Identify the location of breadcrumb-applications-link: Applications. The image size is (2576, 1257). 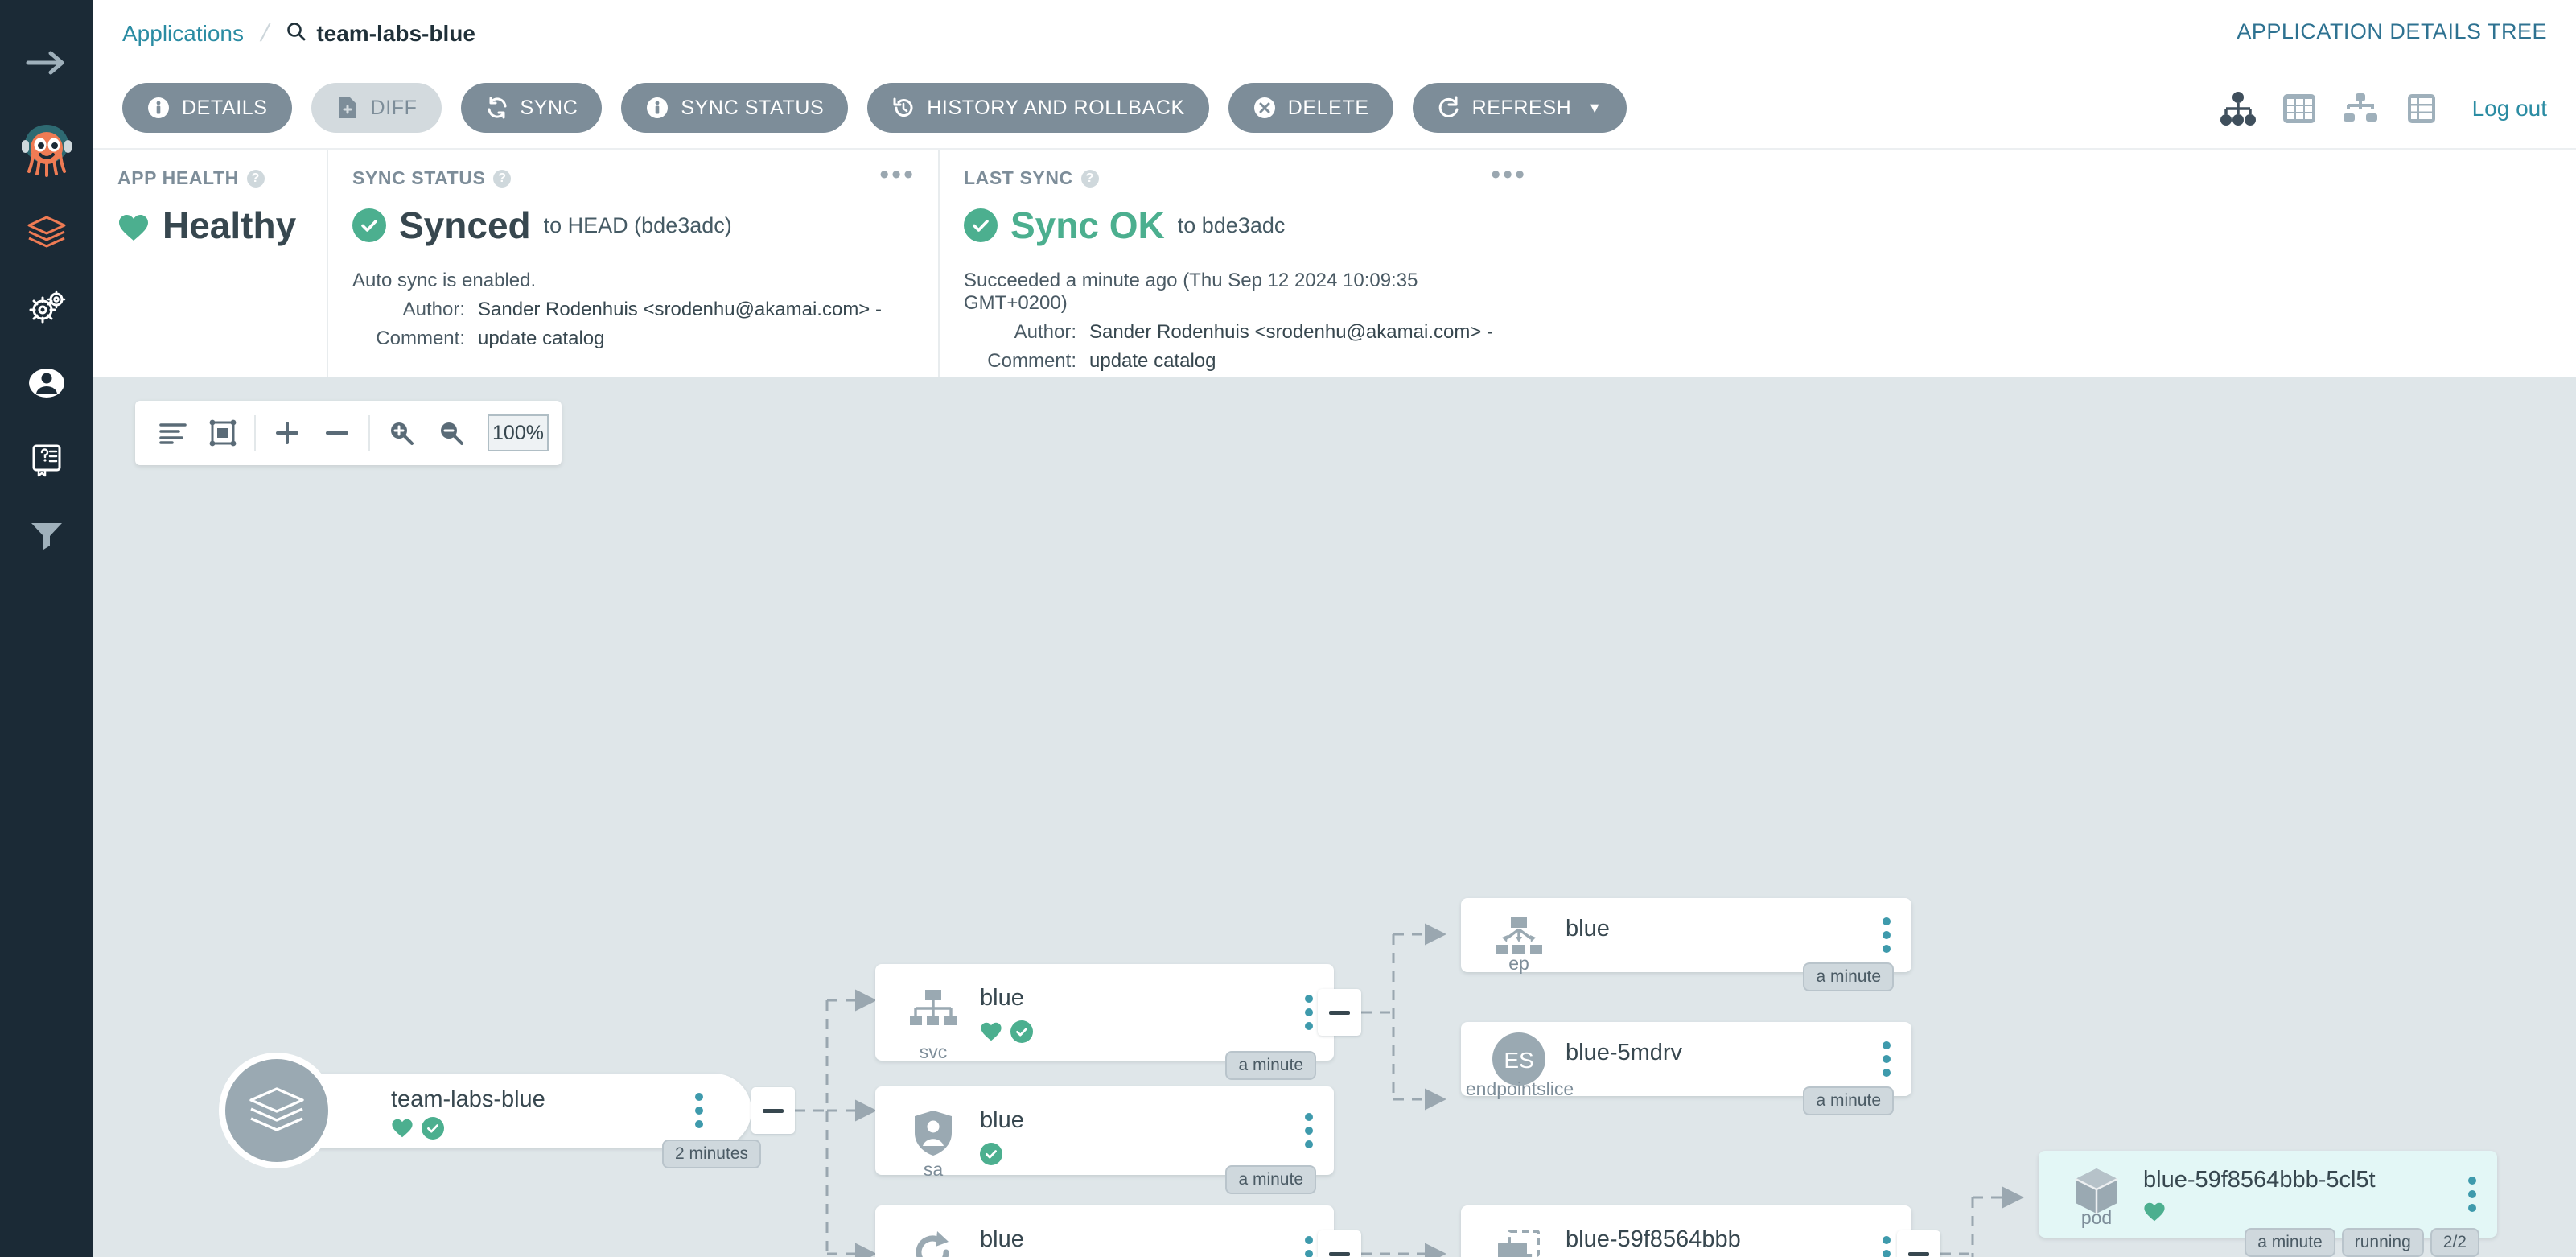
(183, 34).